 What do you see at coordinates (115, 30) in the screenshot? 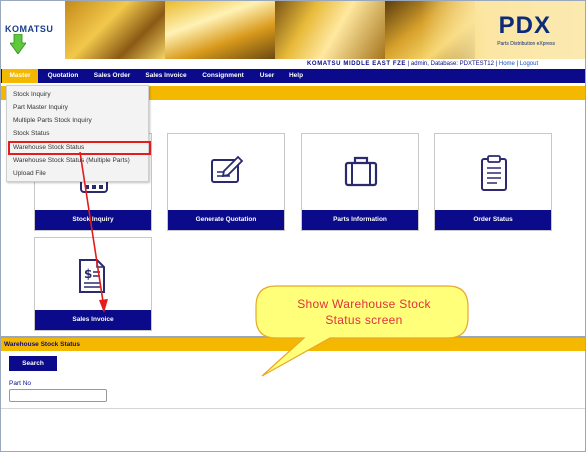
I see `banner-photo-excavator` at bounding box center [115, 30].